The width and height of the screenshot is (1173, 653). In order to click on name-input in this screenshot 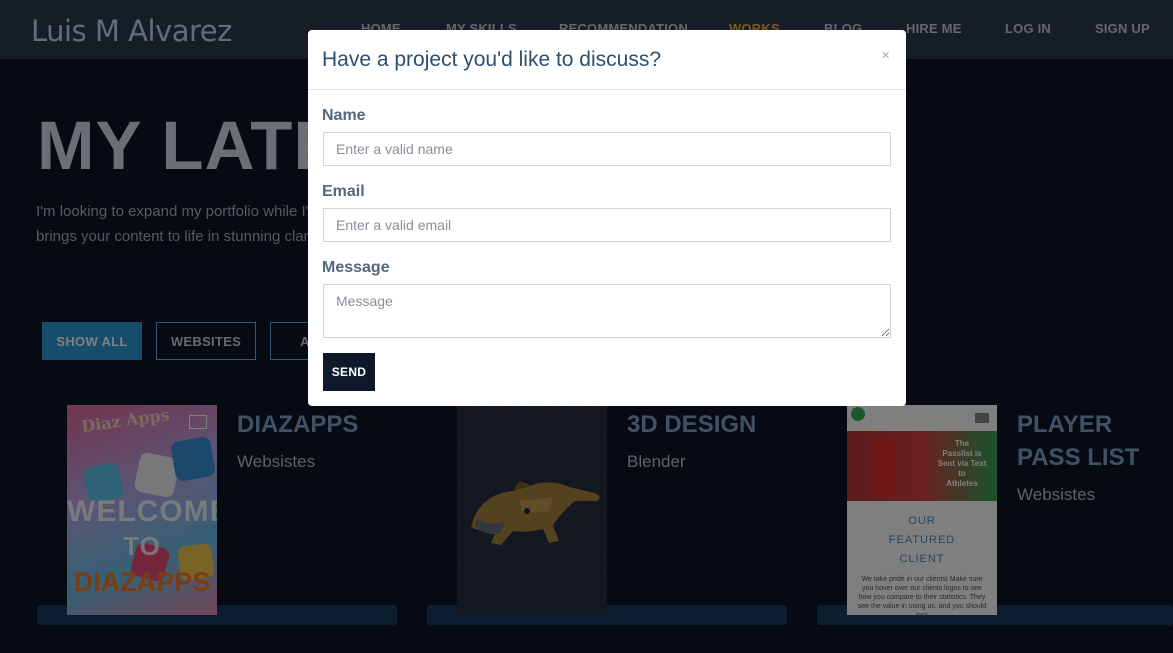, I will do `click(607, 149)`.